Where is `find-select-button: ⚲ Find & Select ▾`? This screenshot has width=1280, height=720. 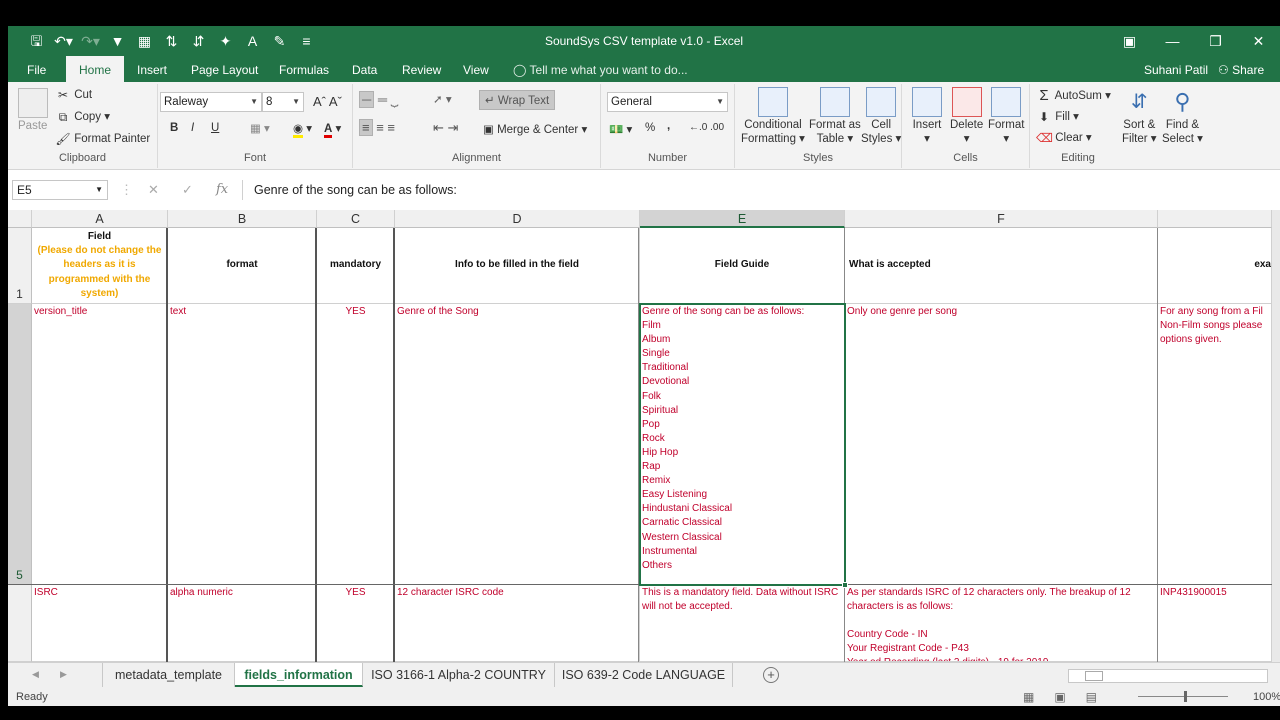 find-select-button: ⚲ Find & Select ▾ is located at coordinates (1182, 116).